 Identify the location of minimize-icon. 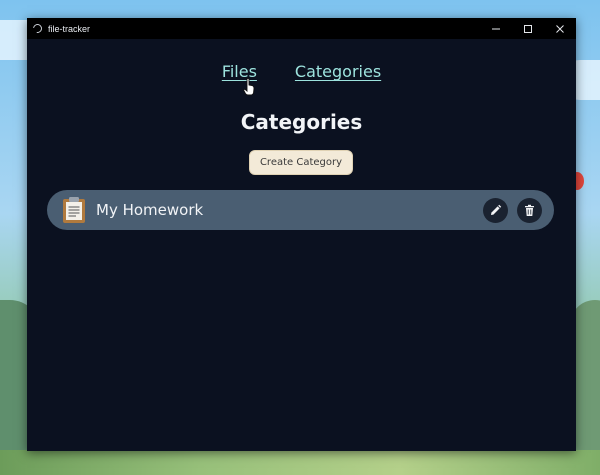
(496, 28).